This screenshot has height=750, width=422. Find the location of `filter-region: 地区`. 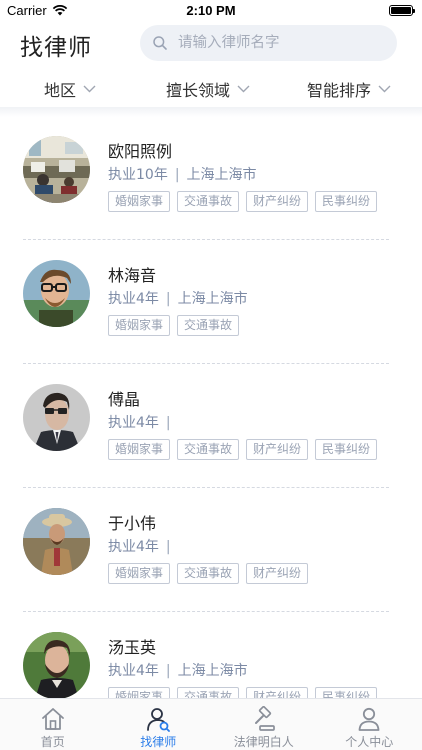

filter-region: 地区 is located at coordinates (70, 89).